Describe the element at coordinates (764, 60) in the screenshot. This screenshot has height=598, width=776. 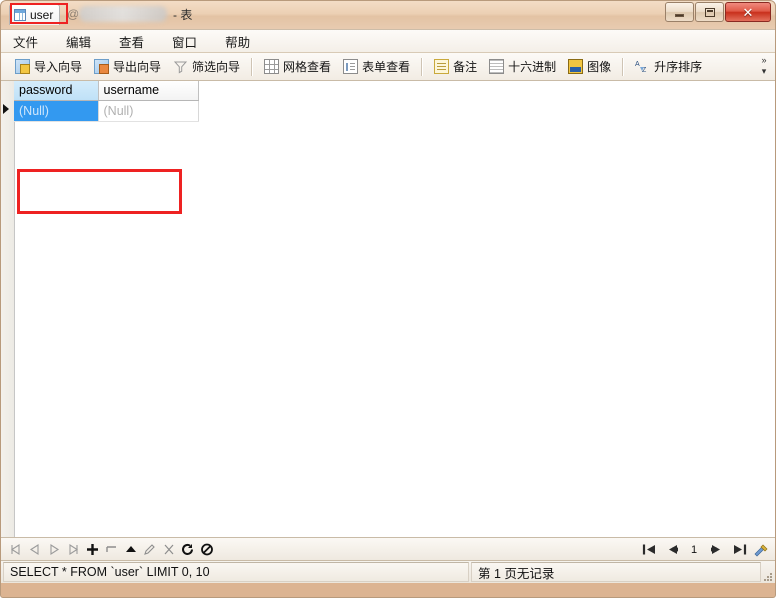
I see `toolbar-overflow-chevron-icon: »` at that location.